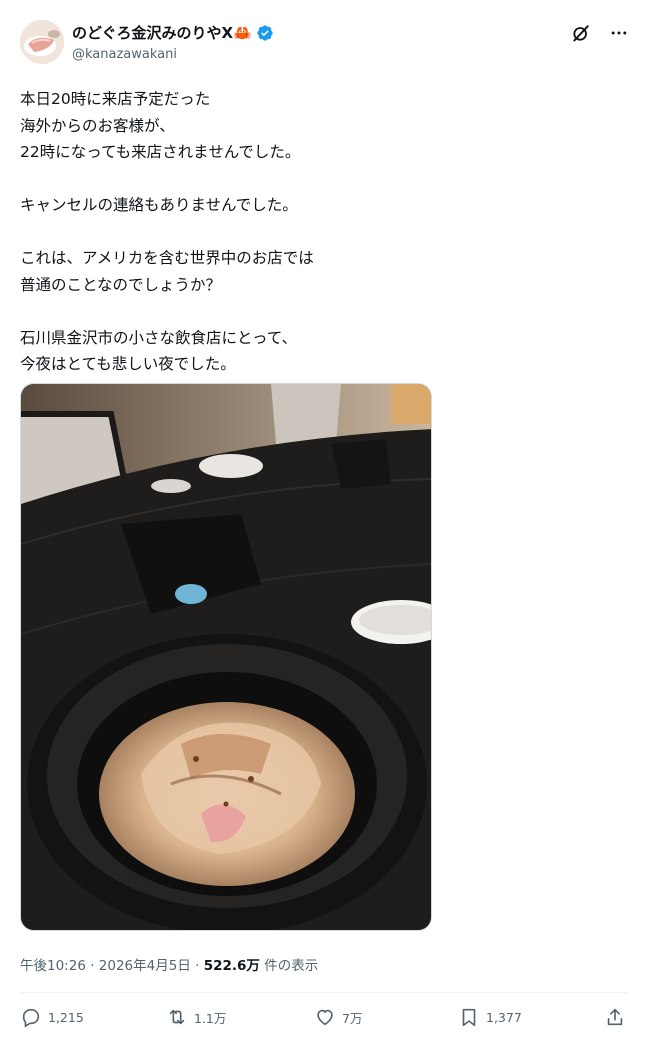 Image resolution: width=648 pixels, height=1044 pixels. I want to click on post-time: 午後10:26, so click(53, 966).